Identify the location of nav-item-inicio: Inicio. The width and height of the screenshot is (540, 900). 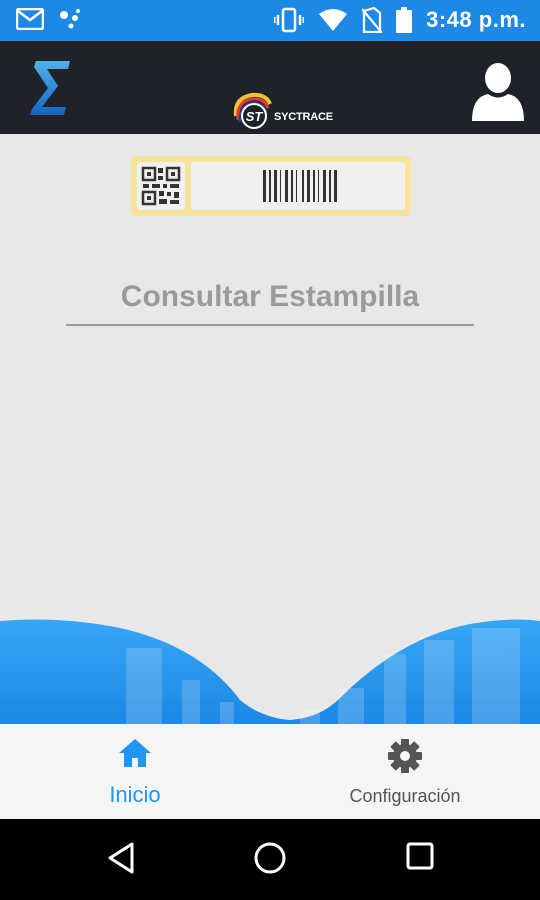
(135, 771).